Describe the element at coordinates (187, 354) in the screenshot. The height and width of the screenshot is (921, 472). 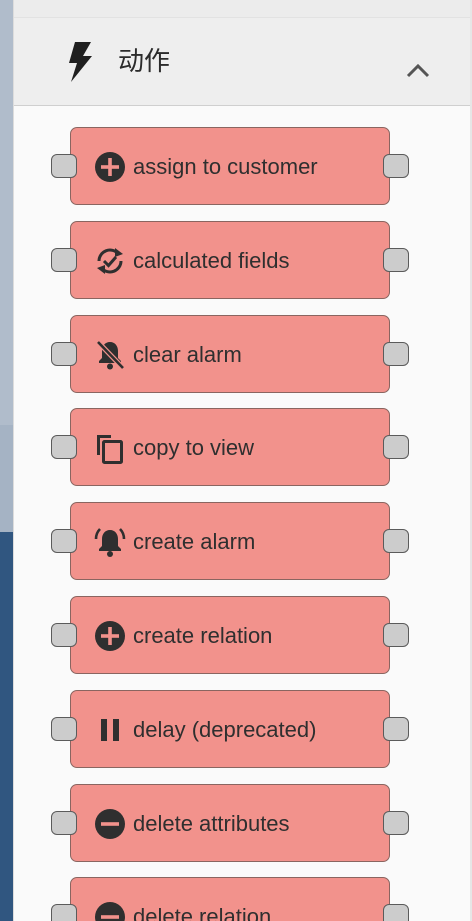
I see `rule-node-label: clear alarm` at that location.